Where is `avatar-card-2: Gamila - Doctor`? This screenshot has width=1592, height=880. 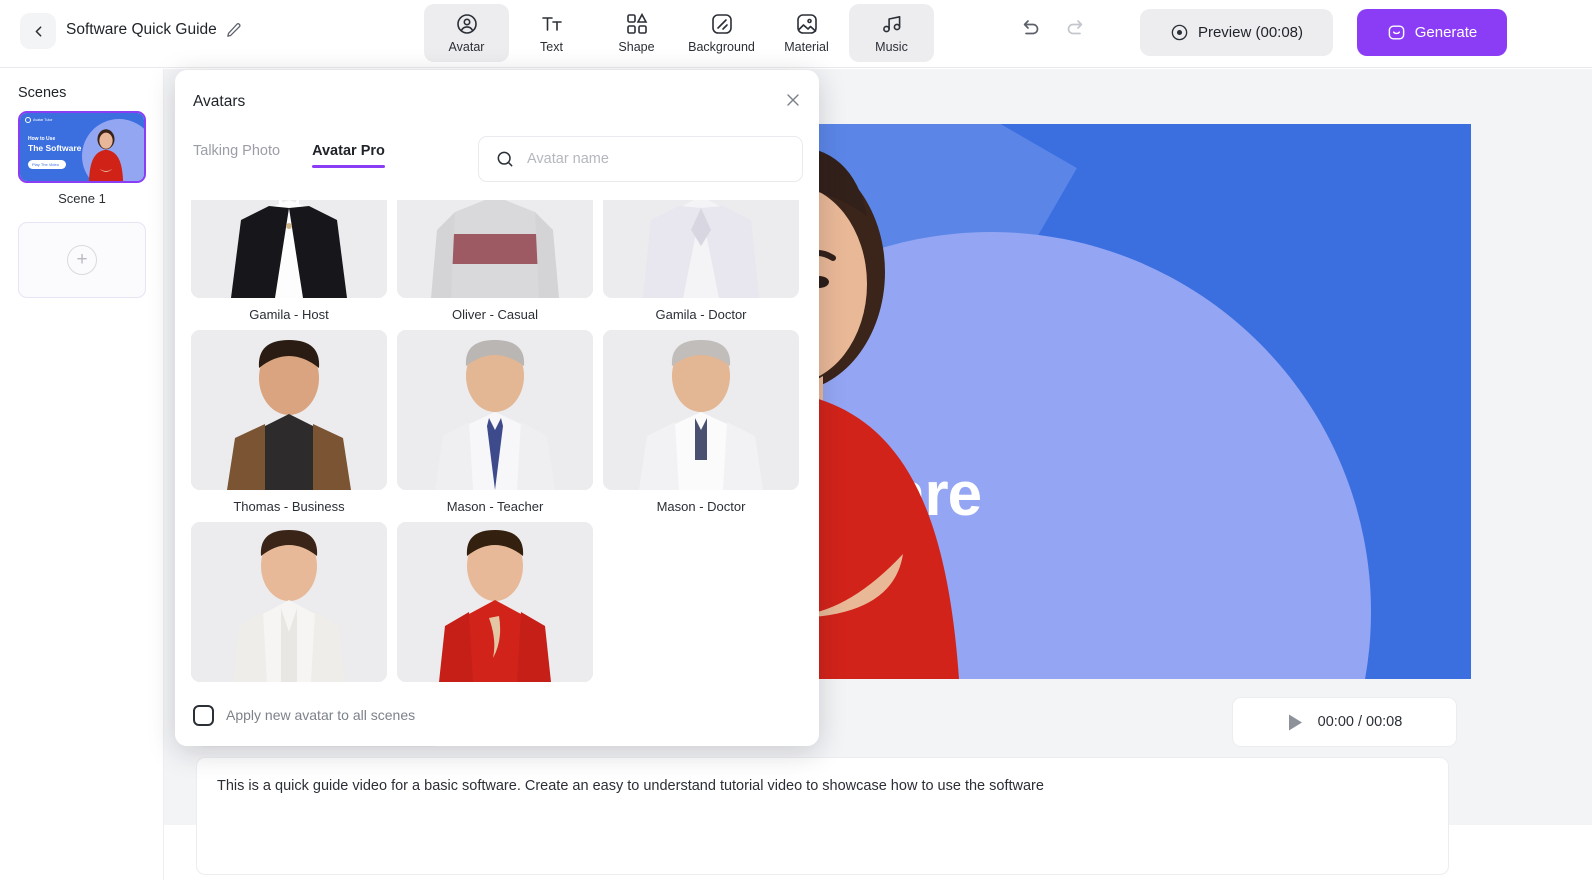
avatar-card-2: Gamila - Doctor is located at coordinates (701, 261).